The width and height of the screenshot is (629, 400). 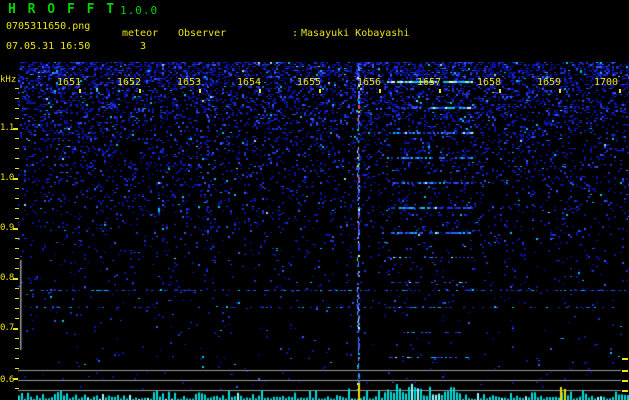 I want to click on time-axis-label: 1655, so click(x=309, y=82).